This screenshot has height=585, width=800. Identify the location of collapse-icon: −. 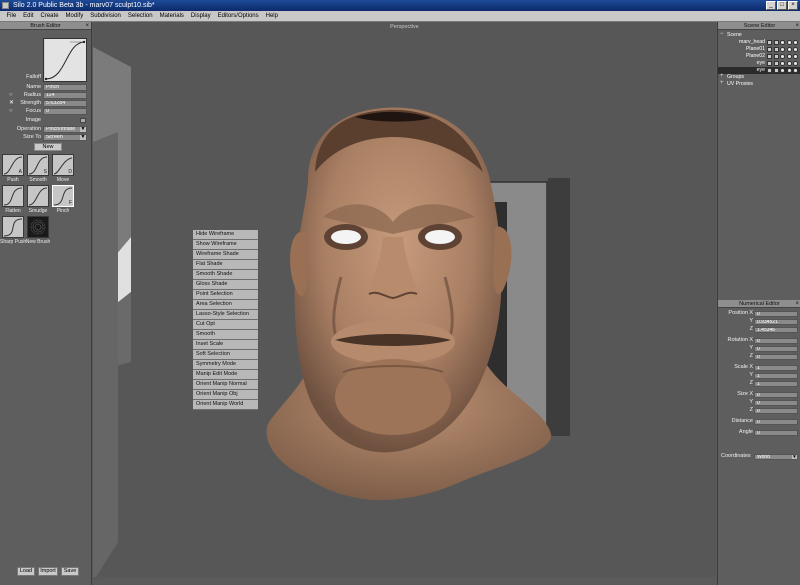
(722, 34).